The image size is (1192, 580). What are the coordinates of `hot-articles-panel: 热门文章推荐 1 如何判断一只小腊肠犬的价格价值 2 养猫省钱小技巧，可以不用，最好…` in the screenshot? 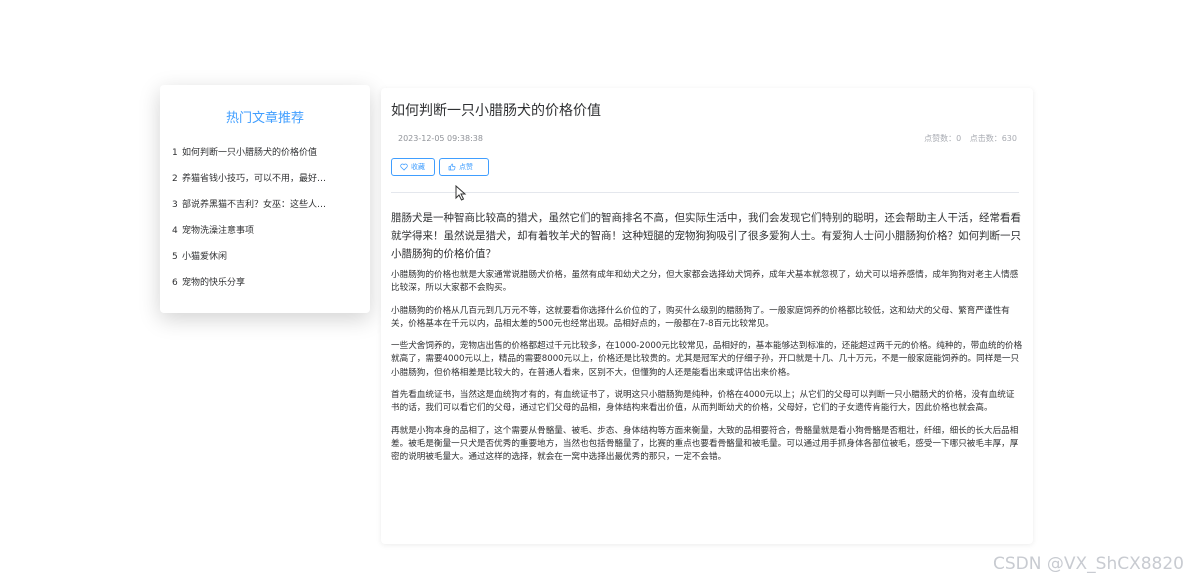 It's located at (265, 199).